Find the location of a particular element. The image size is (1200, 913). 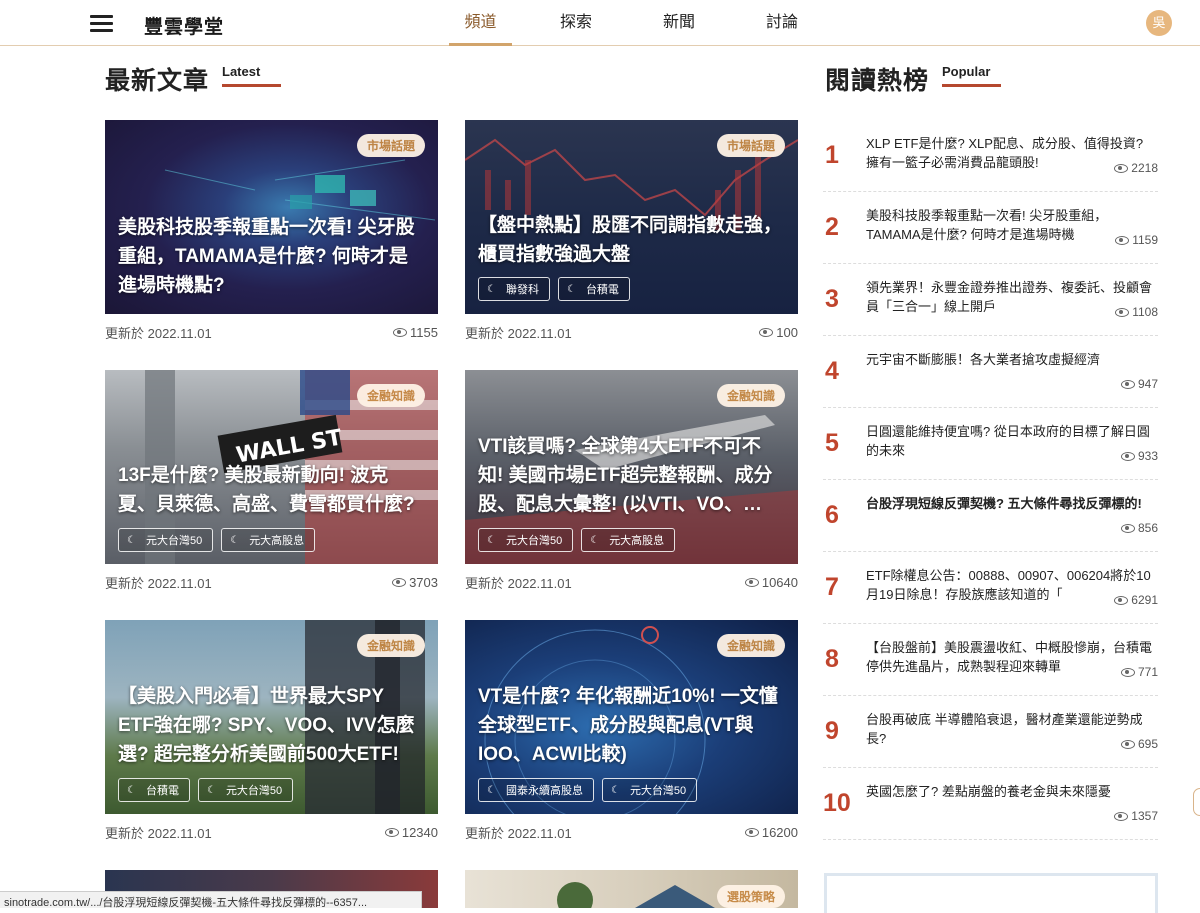

tag-list: ☾元大台灣50 ☾元大高股息 is located at coordinates (216, 540).